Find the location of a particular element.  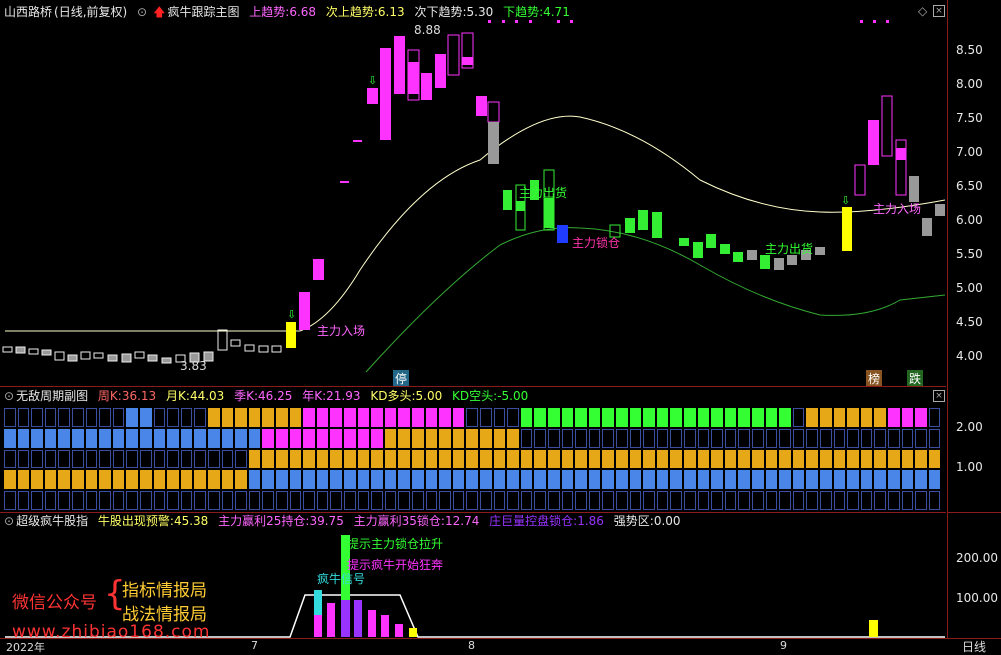

bang-badge: 榜 is located at coordinates (874, 378).